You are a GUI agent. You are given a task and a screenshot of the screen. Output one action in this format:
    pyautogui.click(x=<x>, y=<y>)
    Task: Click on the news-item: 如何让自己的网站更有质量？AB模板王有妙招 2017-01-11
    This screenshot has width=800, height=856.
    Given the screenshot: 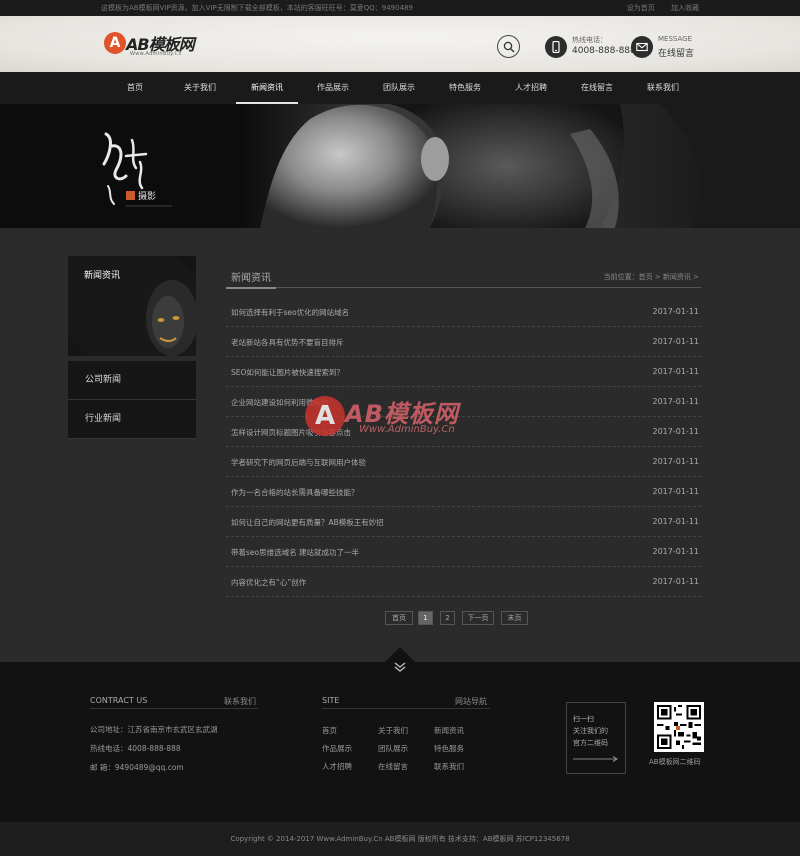 What is the action you would take?
    pyautogui.click(x=463, y=522)
    